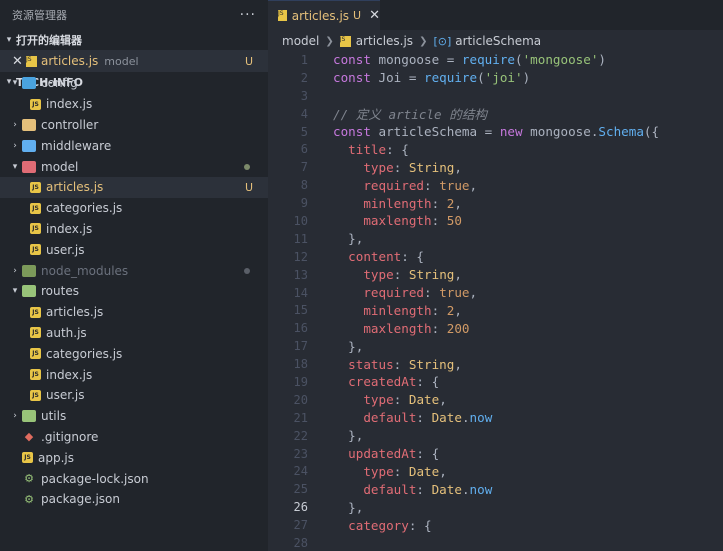 The image size is (723, 551). Describe the element at coordinates (495, 418) in the screenshot. I see `code-line: 21 default: Date.now` at that location.